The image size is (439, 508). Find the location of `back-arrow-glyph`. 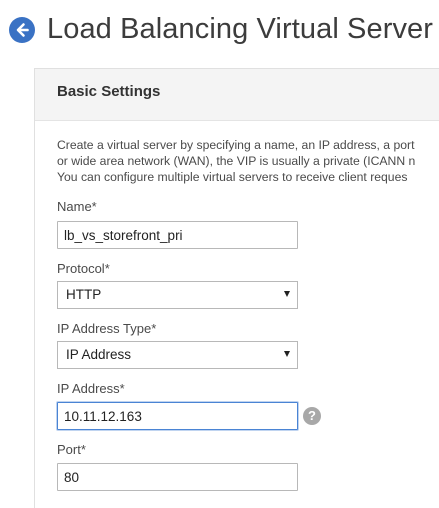

back-arrow-glyph is located at coordinates (22, 30).